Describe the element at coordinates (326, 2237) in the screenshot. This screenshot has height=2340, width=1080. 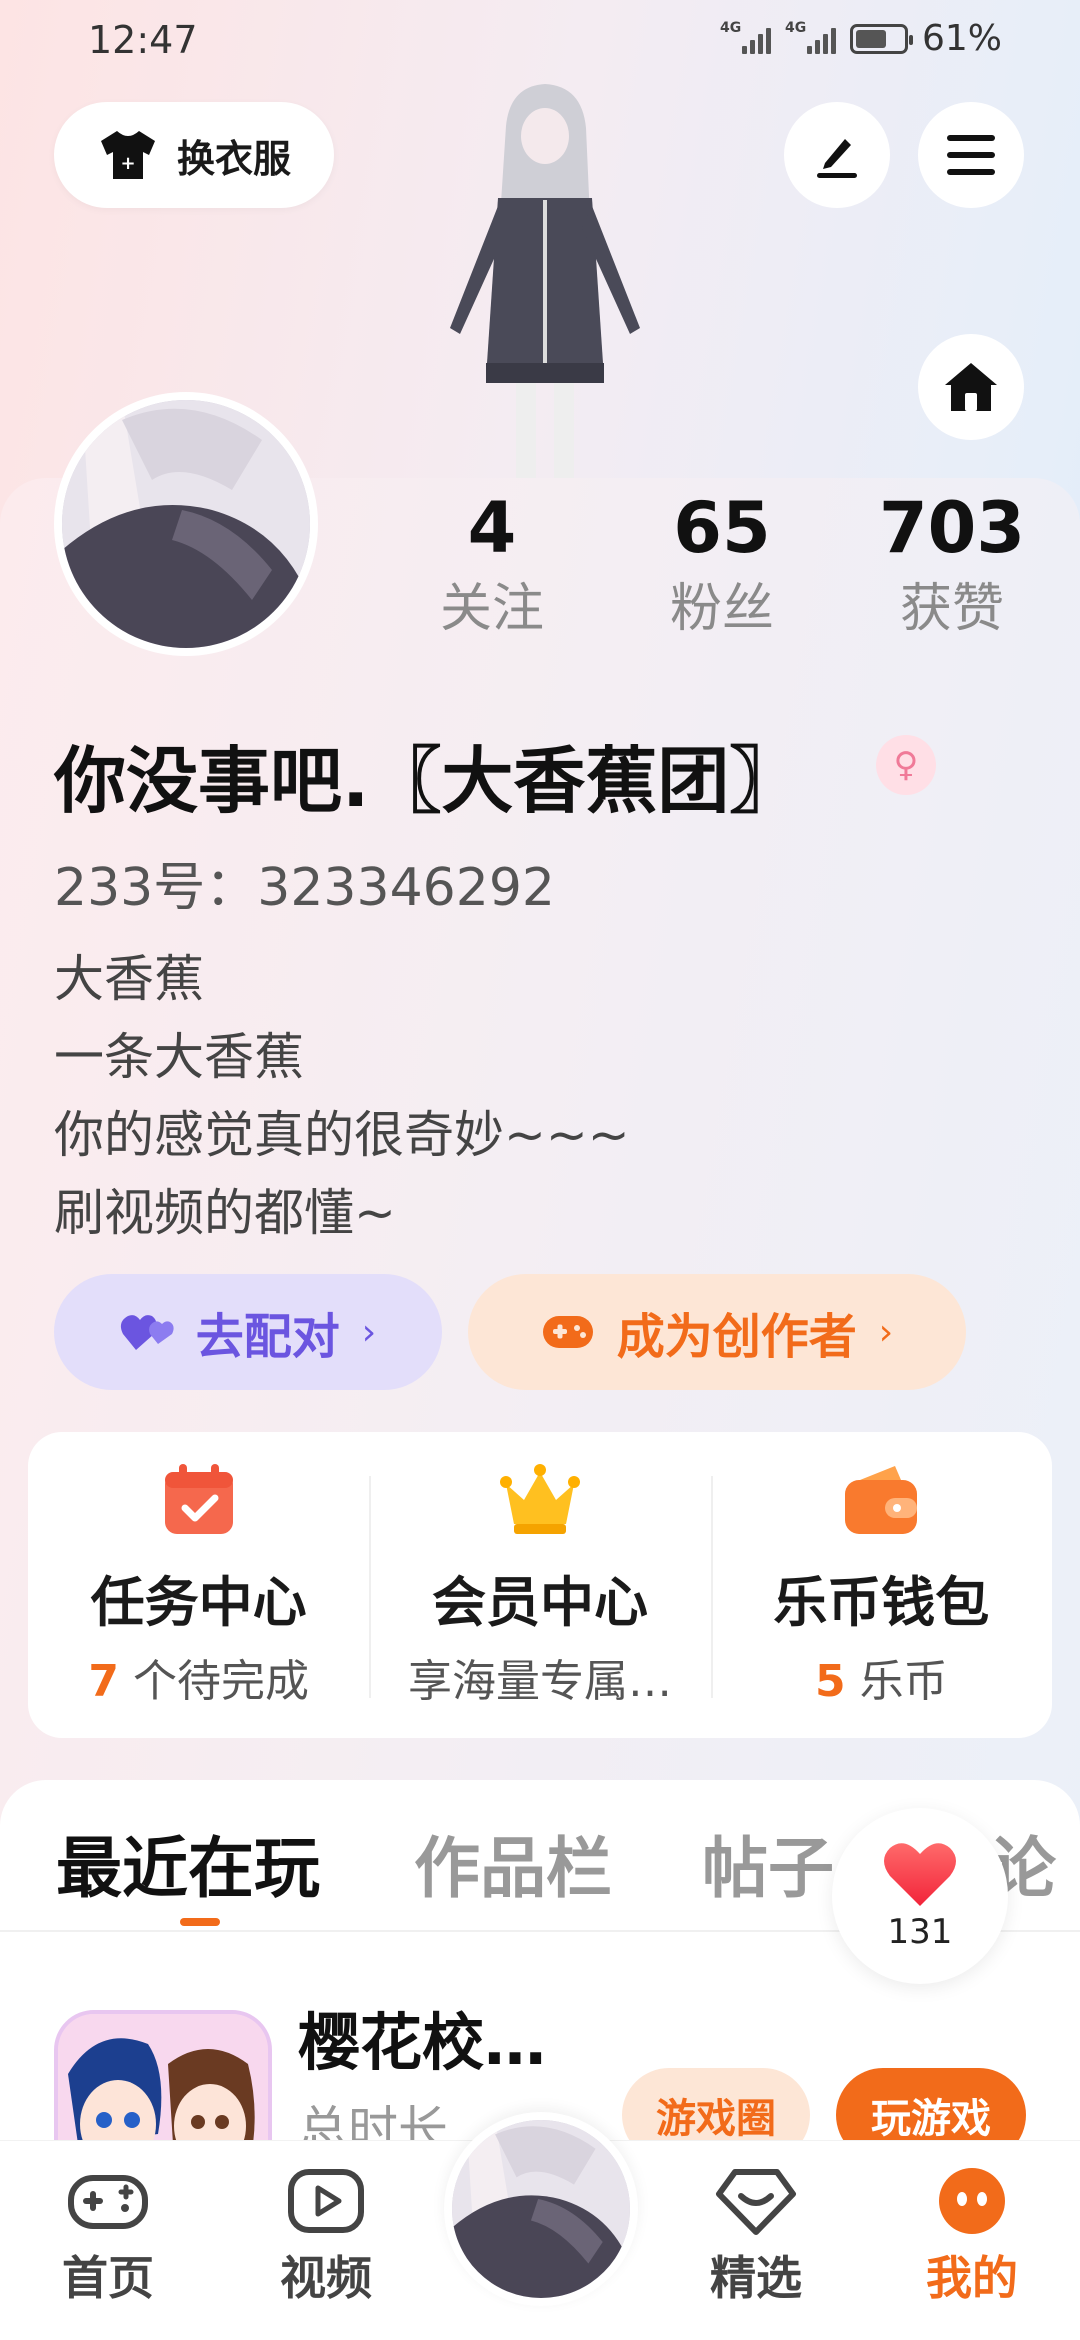
I see `nav-video: 视频` at that location.